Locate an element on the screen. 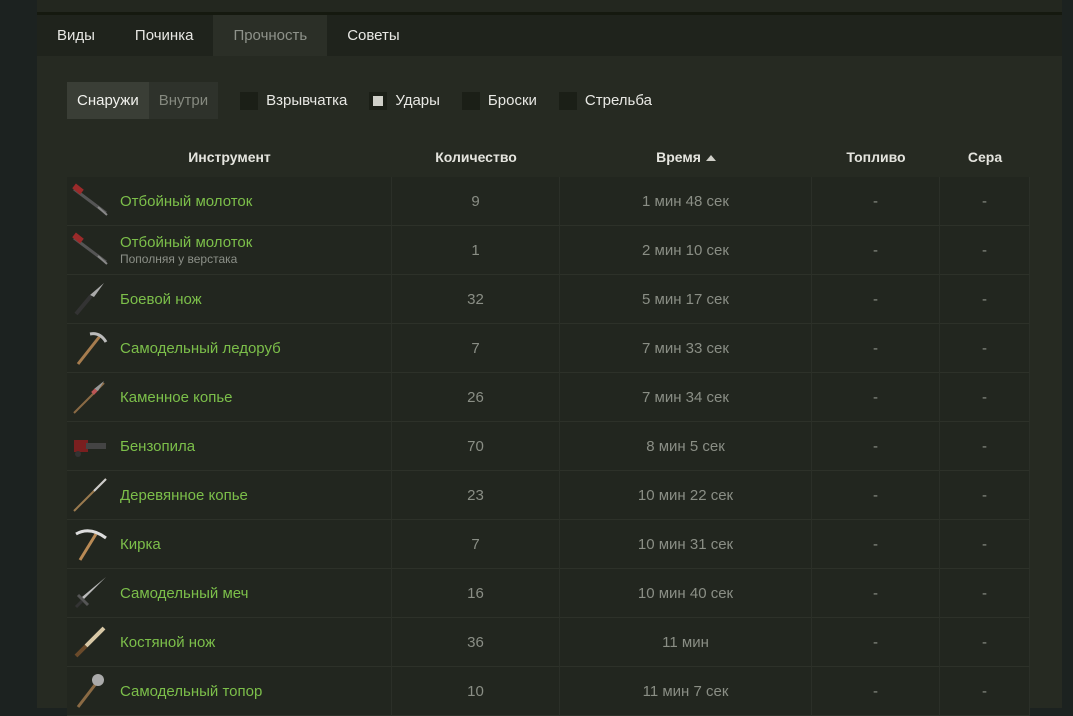 The height and width of the screenshot is (716, 1073). table-row: Кирка 7 10 мин 31 сек - - is located at coordinates (548, 544).